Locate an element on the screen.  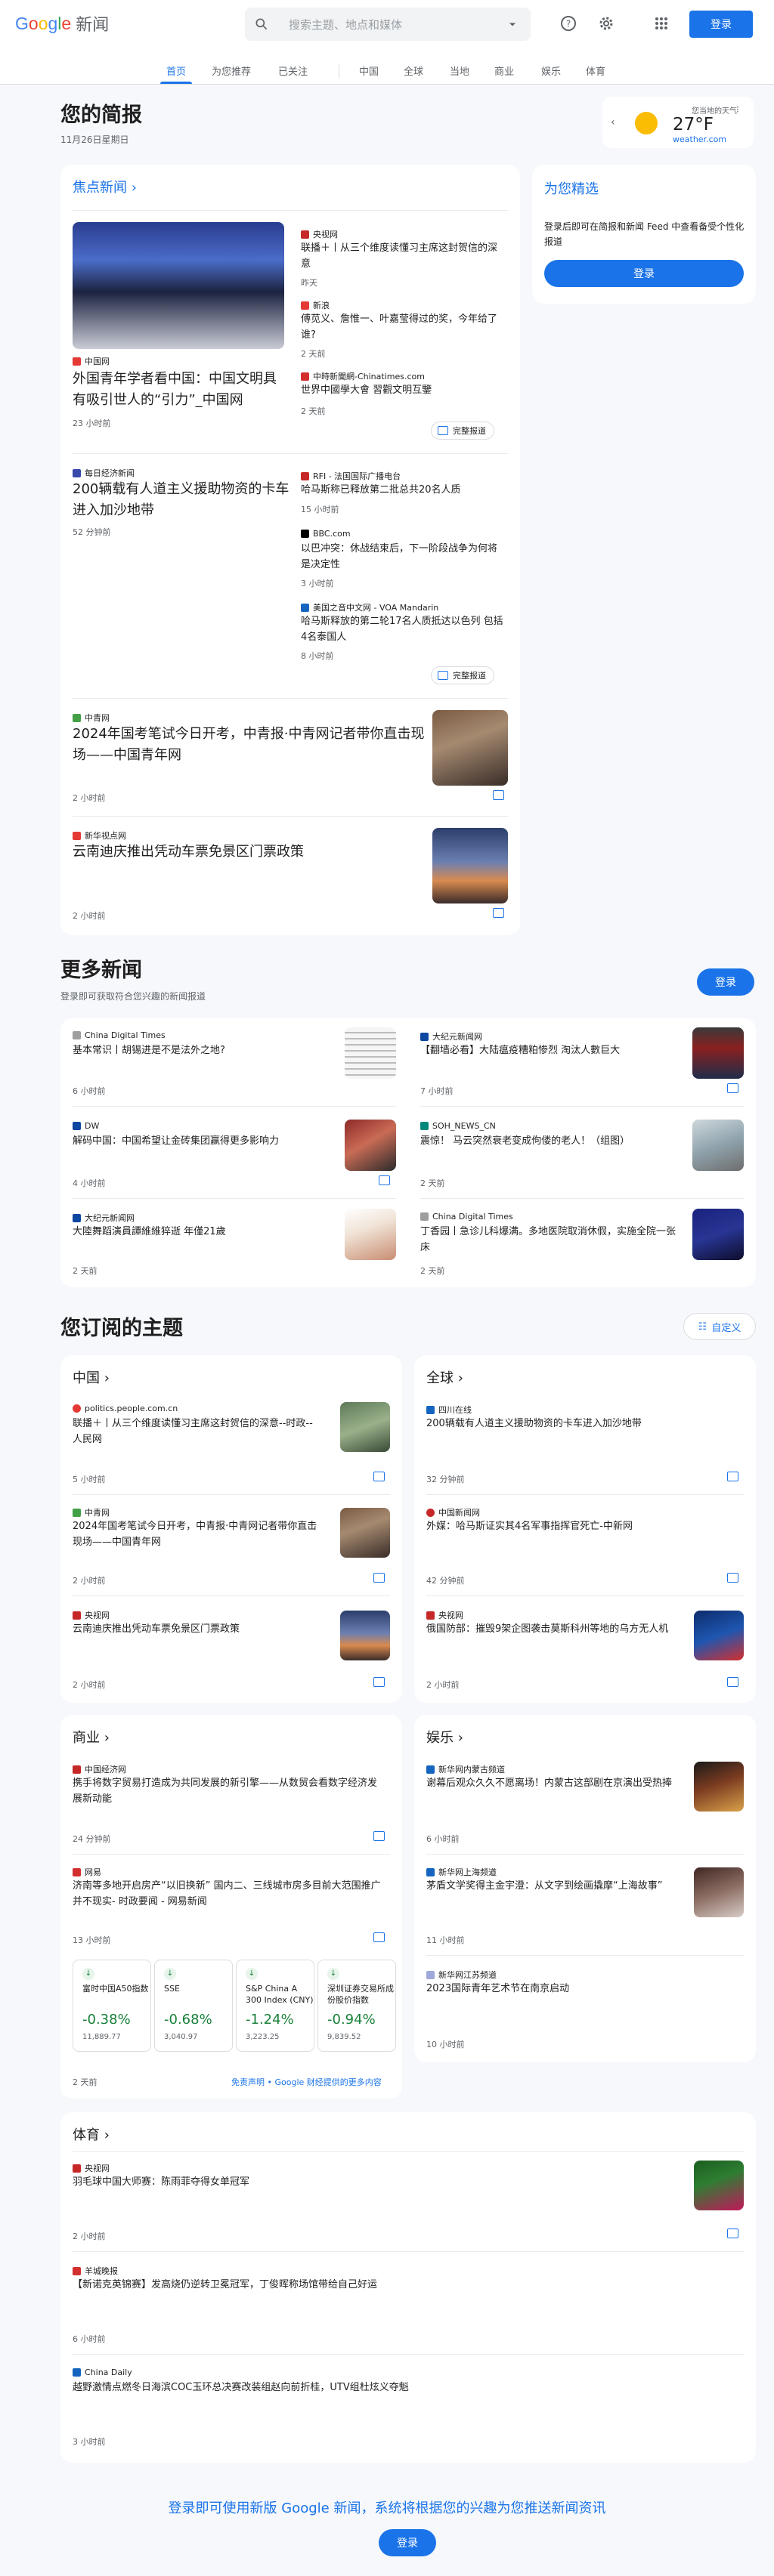
tab-china: 中国 is located at coordinates (369, 70).